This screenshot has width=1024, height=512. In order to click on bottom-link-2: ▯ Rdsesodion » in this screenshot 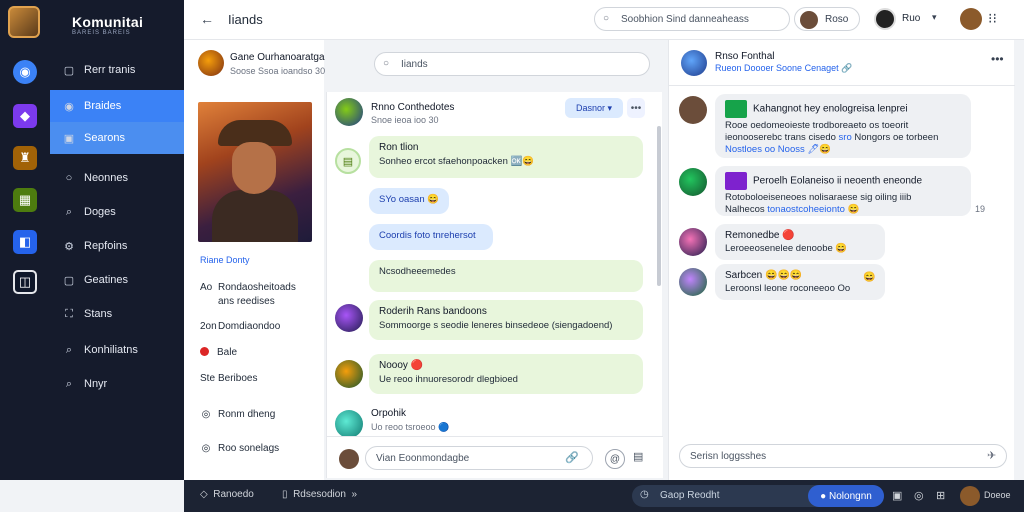, I will do `click(319, 494)`.